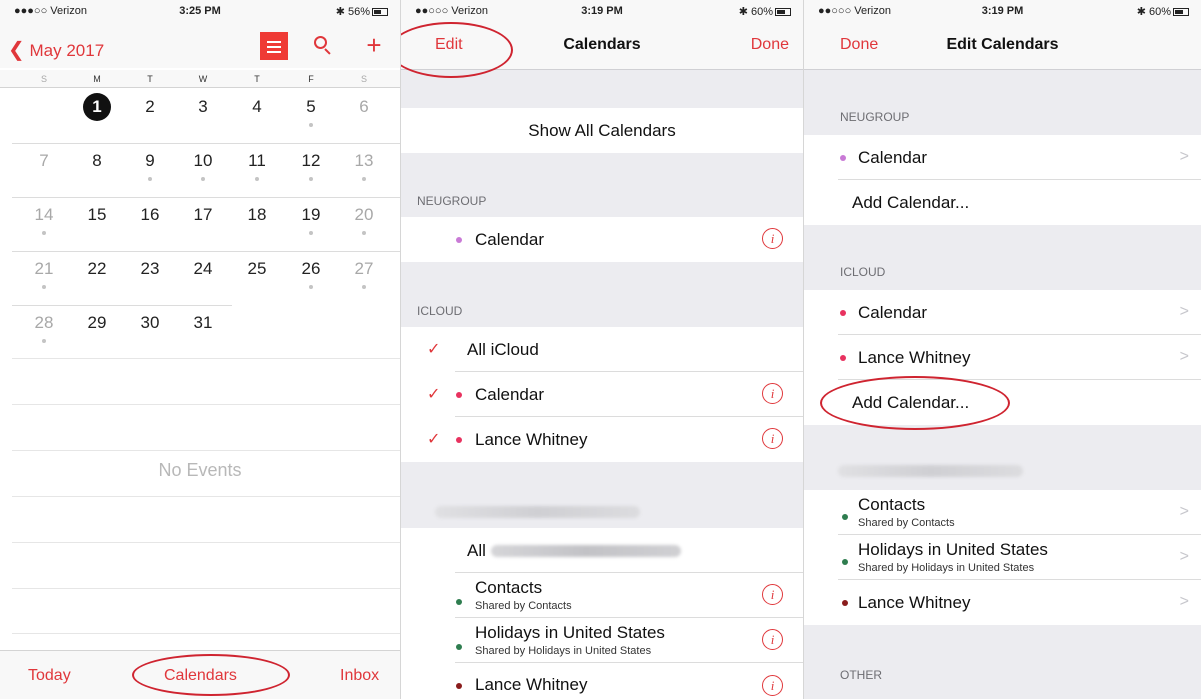  What do you see at coordinates (203, 164) in the screenshot?
I see `day-cell: 10` at bounding box center [203, 164].